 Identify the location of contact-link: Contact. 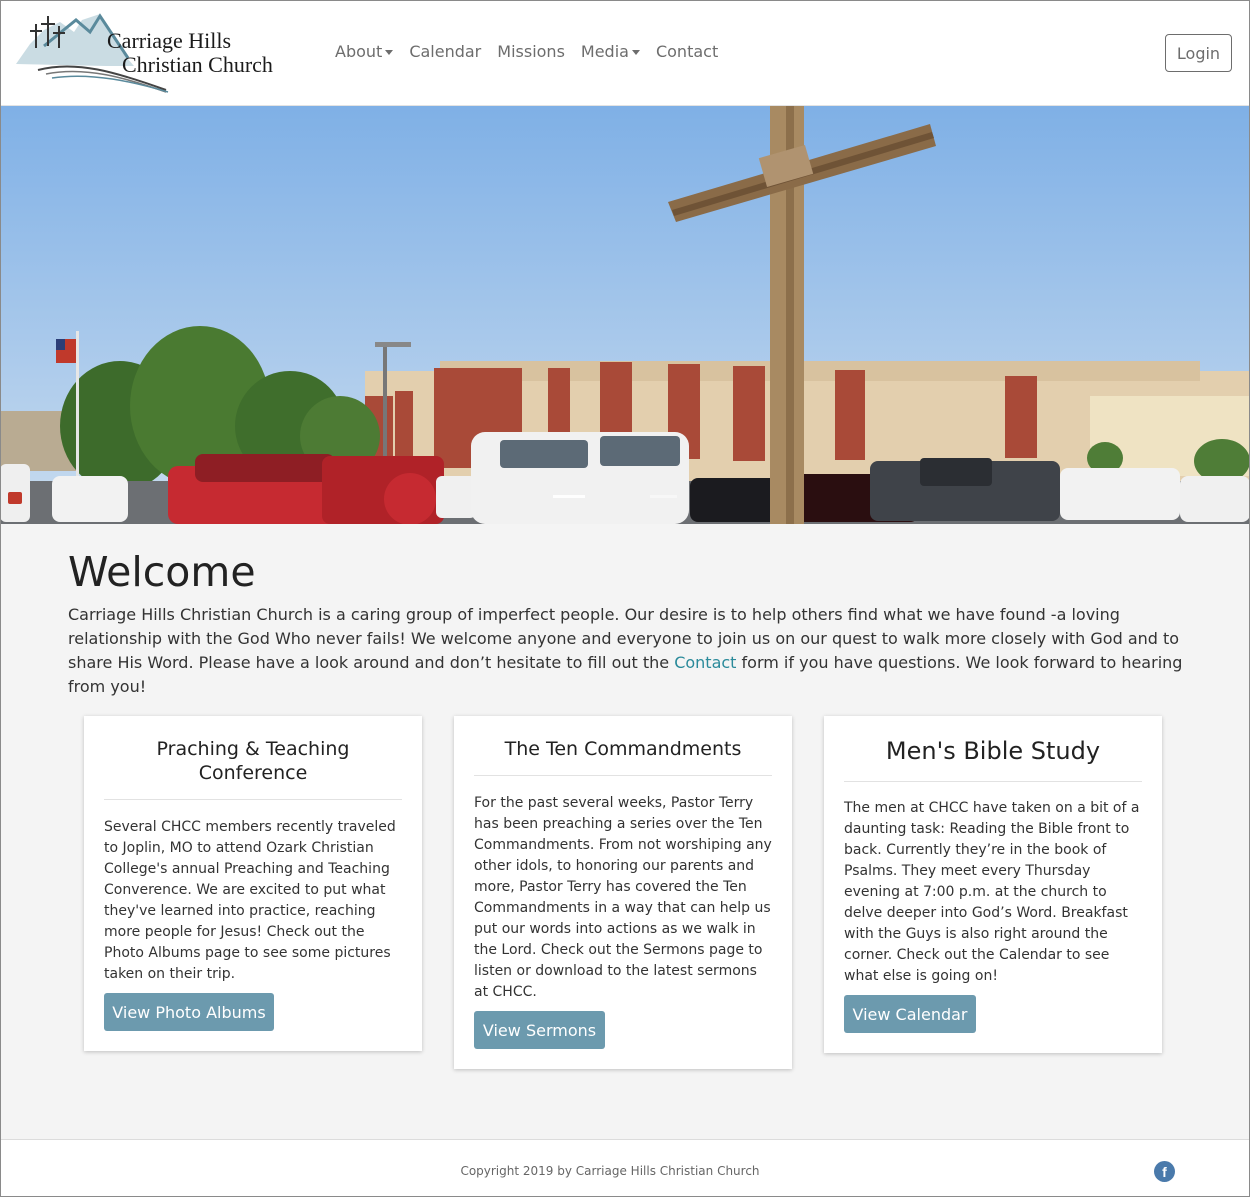
(705, 662).